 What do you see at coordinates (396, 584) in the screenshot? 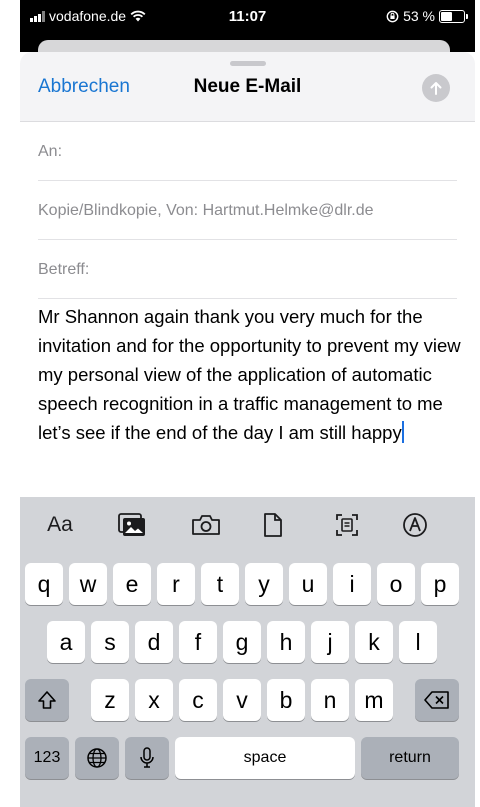
I see `key-o: o` at bounding box center [396, 584].